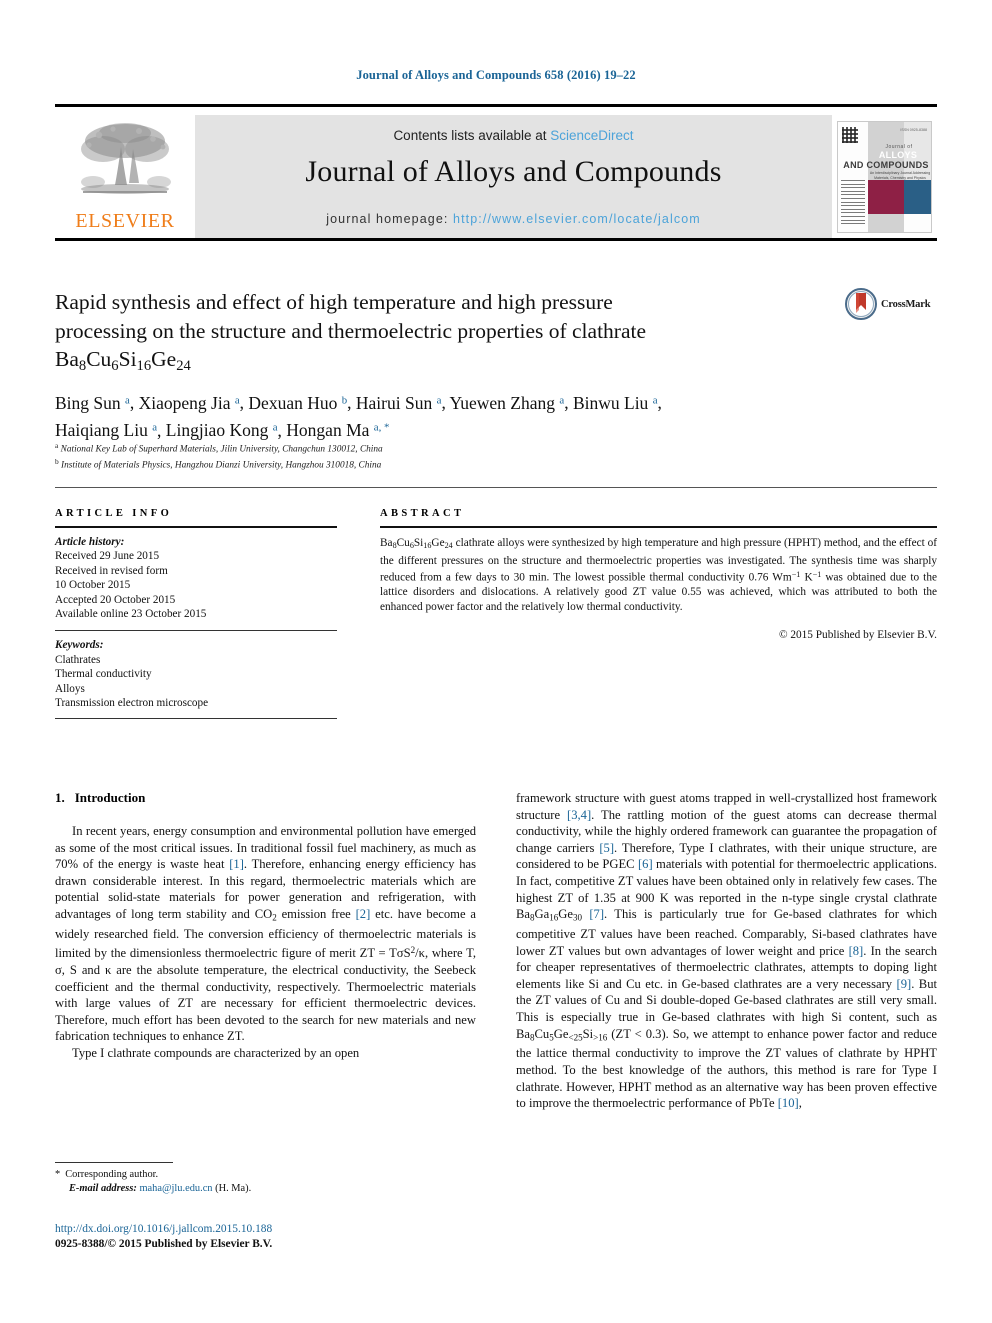 The width and height of the screenshot is (992, 1323). Describe the element at coordinates (189, 402) in the screenshot. I see `author-item: Xiaopeng Jia a` at that location.